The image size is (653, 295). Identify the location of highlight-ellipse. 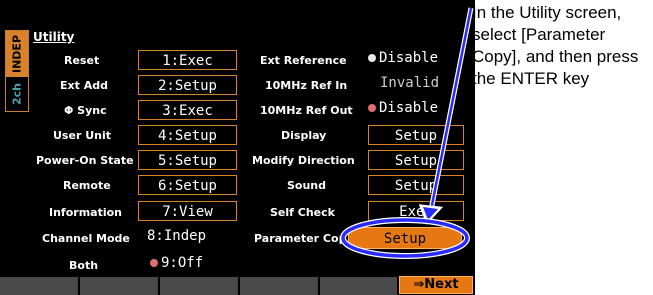
(405, 238).